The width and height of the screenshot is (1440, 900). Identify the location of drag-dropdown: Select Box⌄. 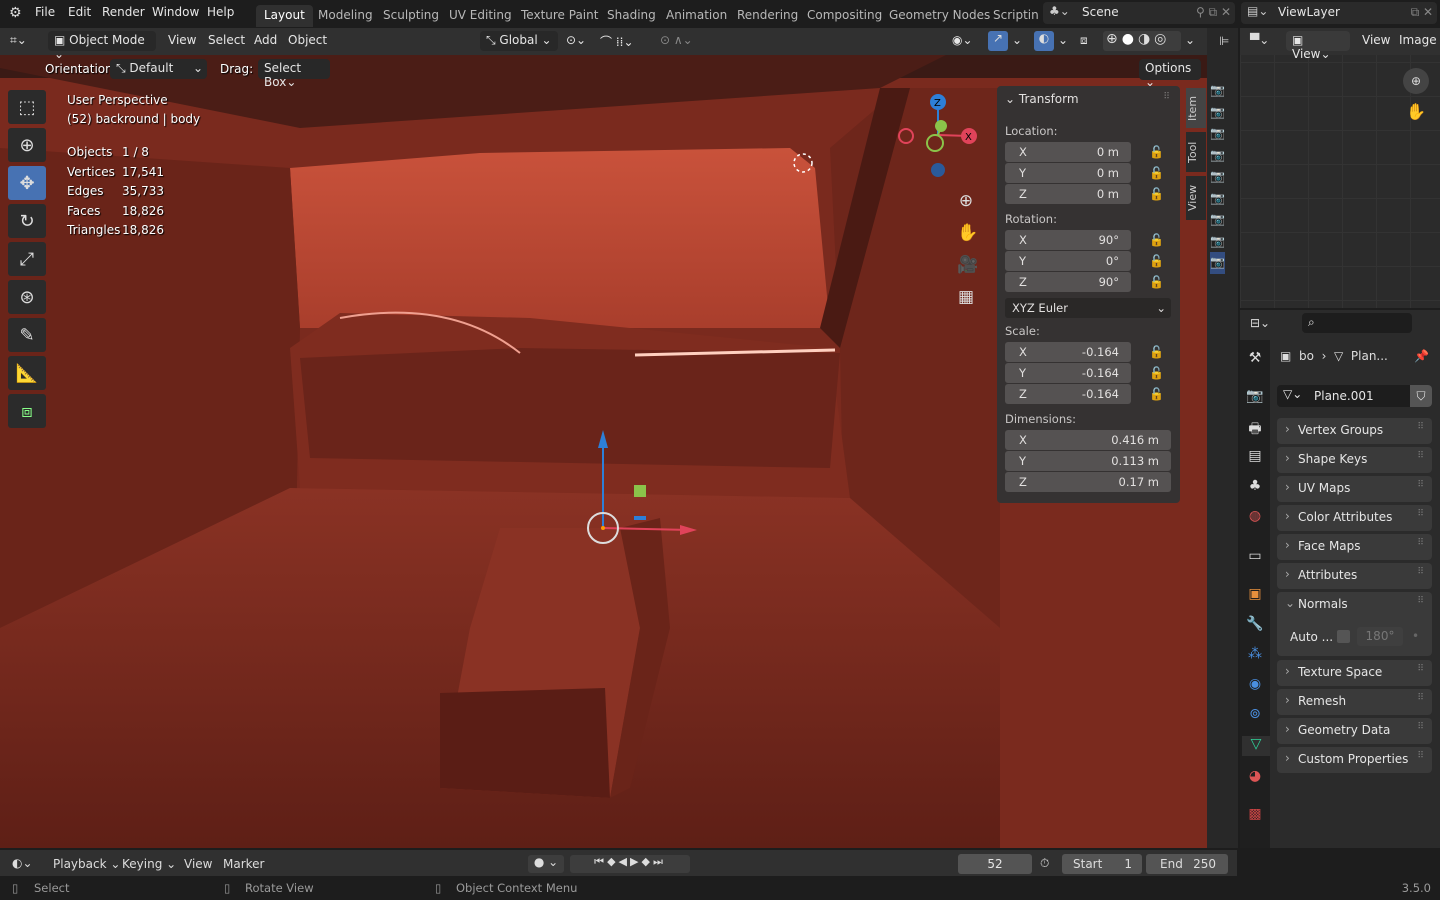
(294, 74).